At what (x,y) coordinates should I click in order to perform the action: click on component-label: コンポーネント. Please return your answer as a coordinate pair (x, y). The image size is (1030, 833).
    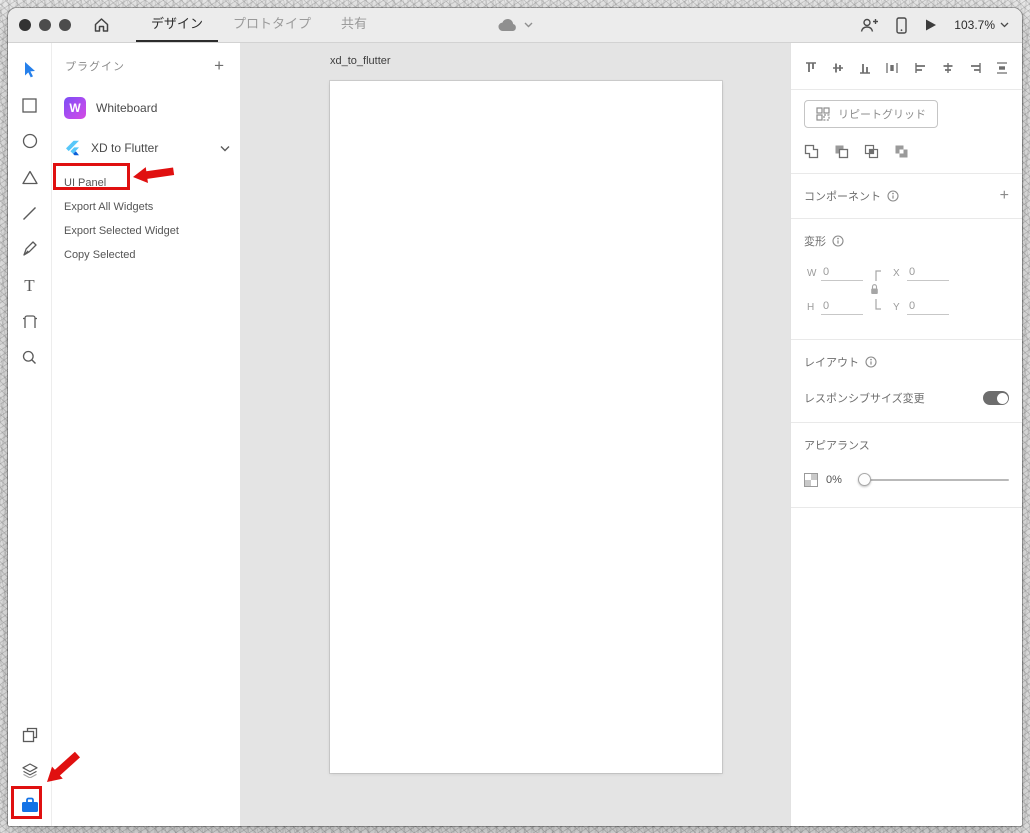
    Looking at the image, I should click on (842, 197).